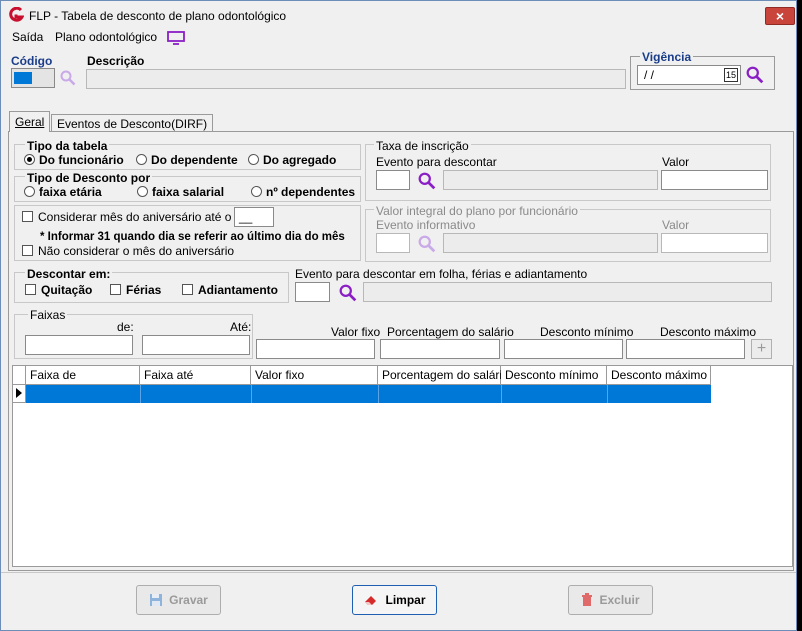  What do you see at coordinates (368, 394) in the screenshot?
I see `table-row` at bounding box center [368, 394].